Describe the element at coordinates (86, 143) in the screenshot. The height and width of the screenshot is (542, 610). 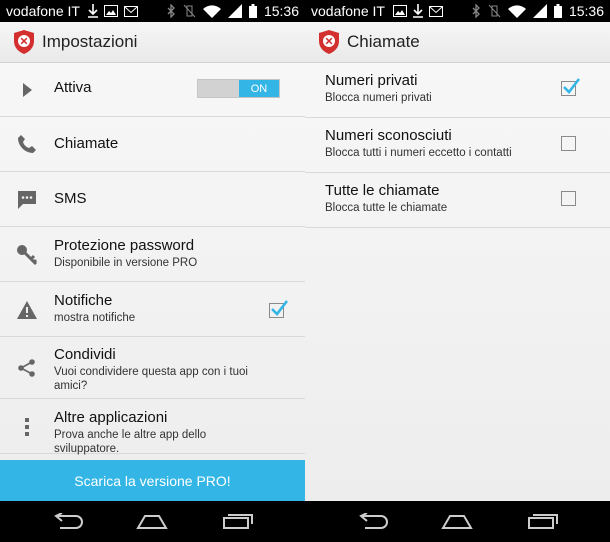
I see `setting-label: Chiamate` at that location.